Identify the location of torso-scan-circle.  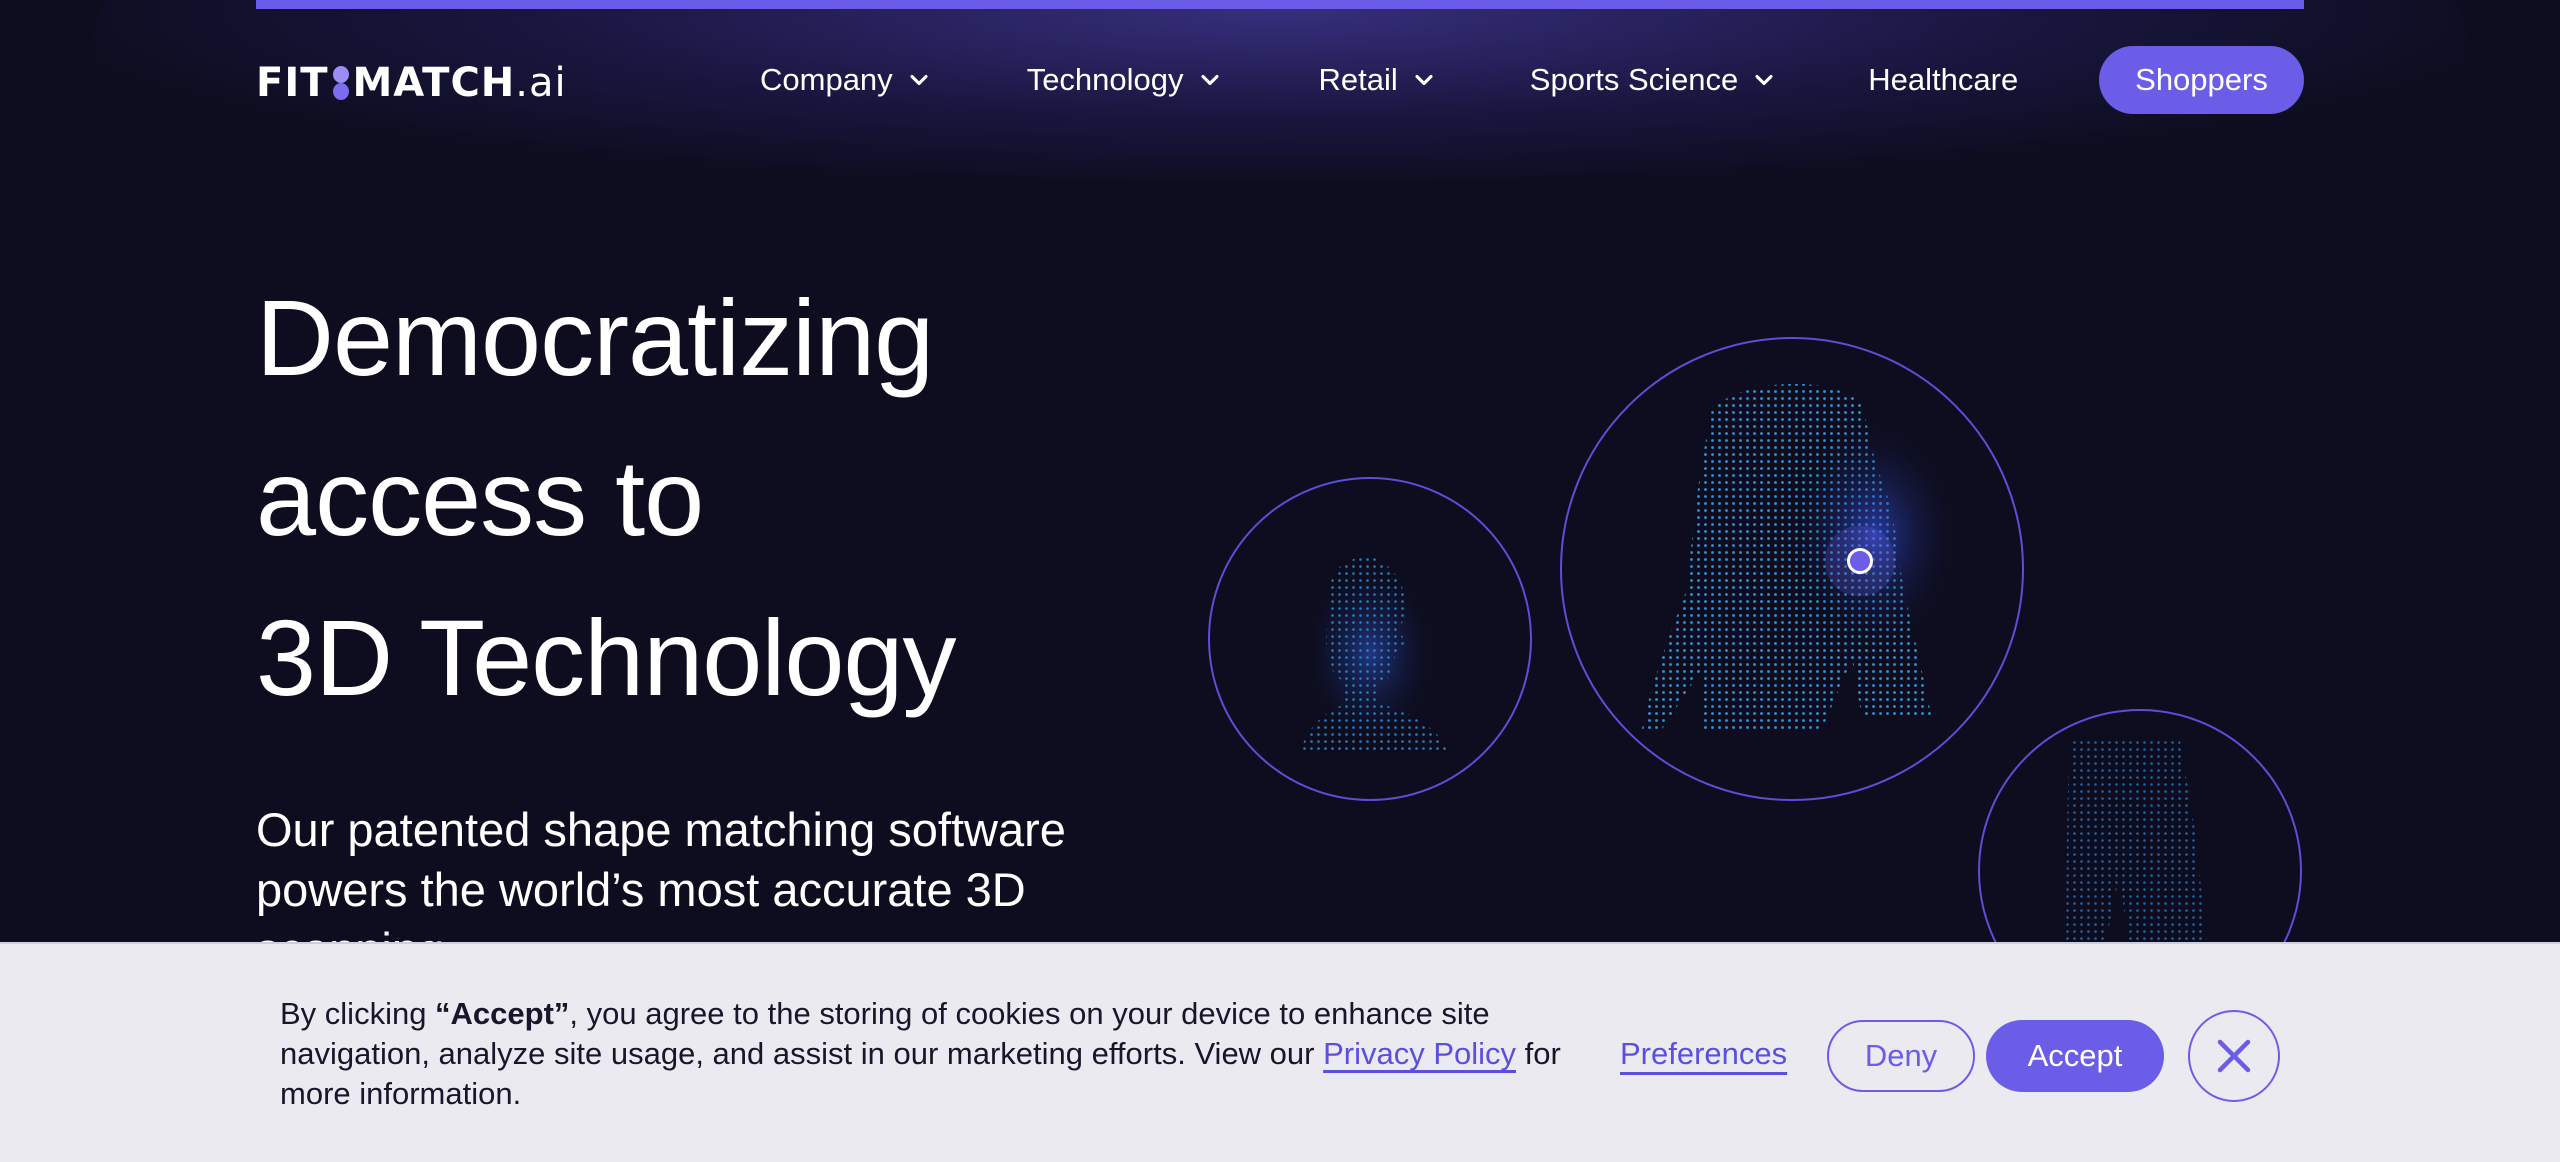
(1792, 569).